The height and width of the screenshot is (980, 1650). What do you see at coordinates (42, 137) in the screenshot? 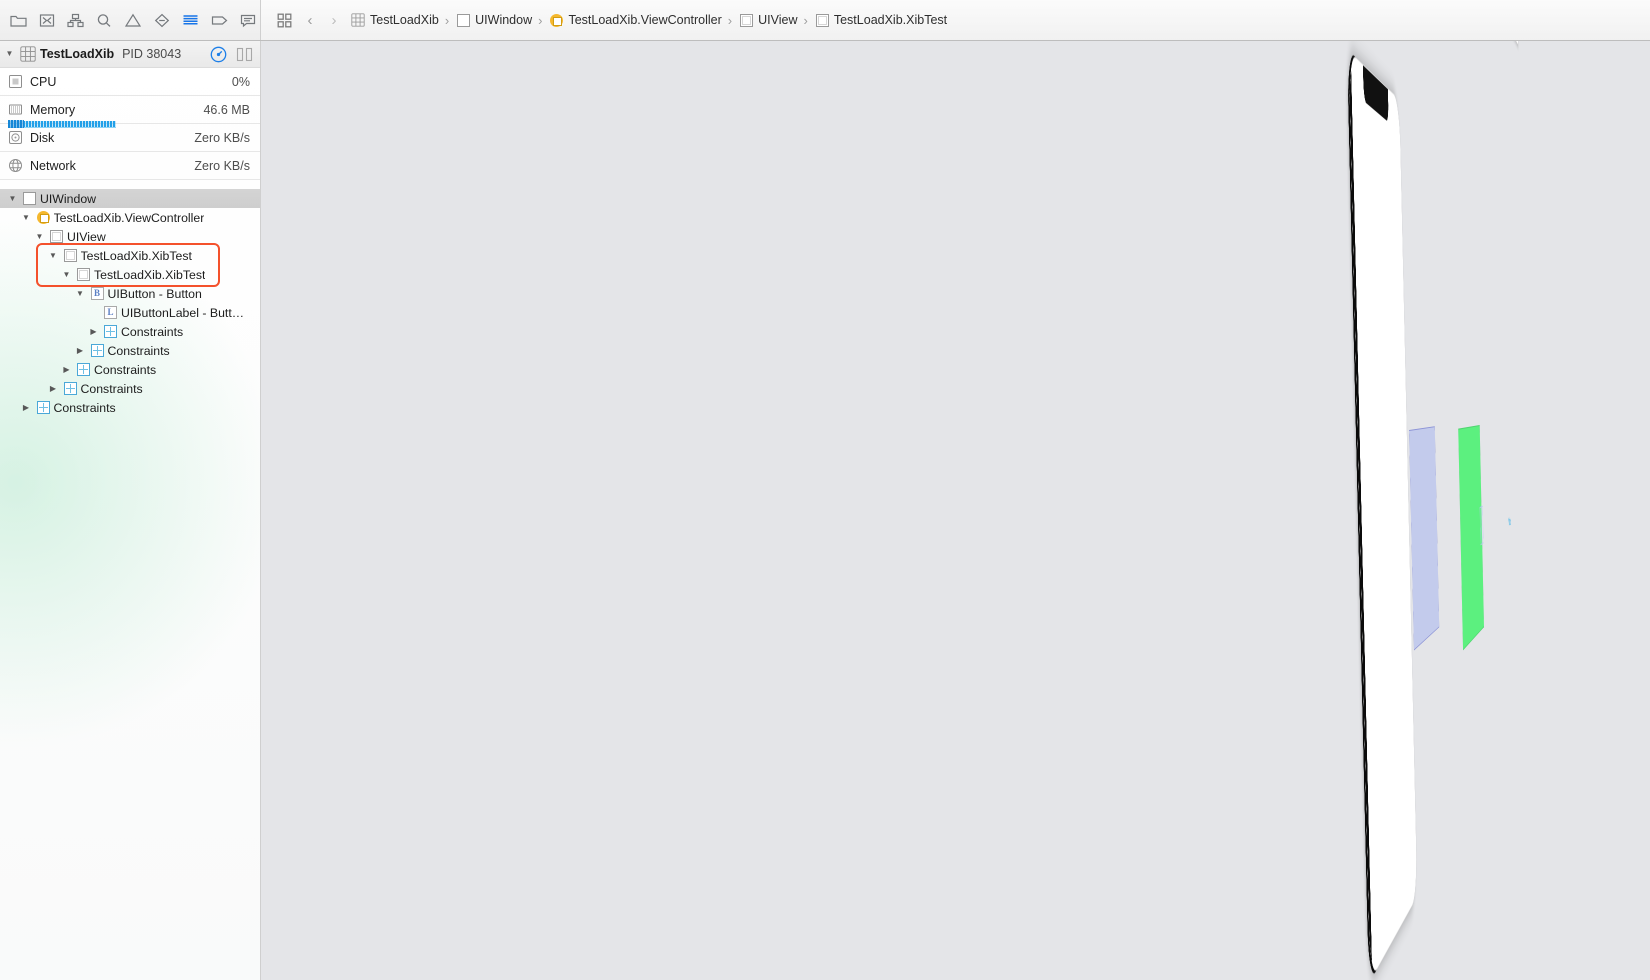
I see `stat-label: Disk` at bounding box center [42, 137].